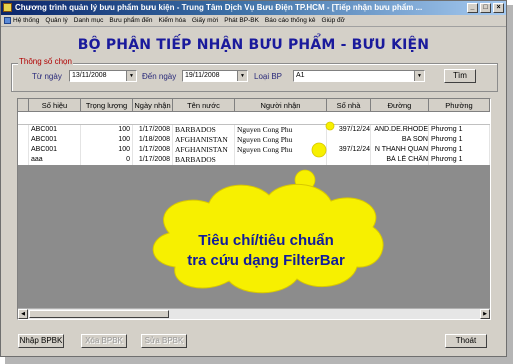 This screenshot has height=364, width=513. What do you see at coordinates (319, 150) in the screenshot?
I see `callout-bubble-medium` at bounding box center [319, 150].